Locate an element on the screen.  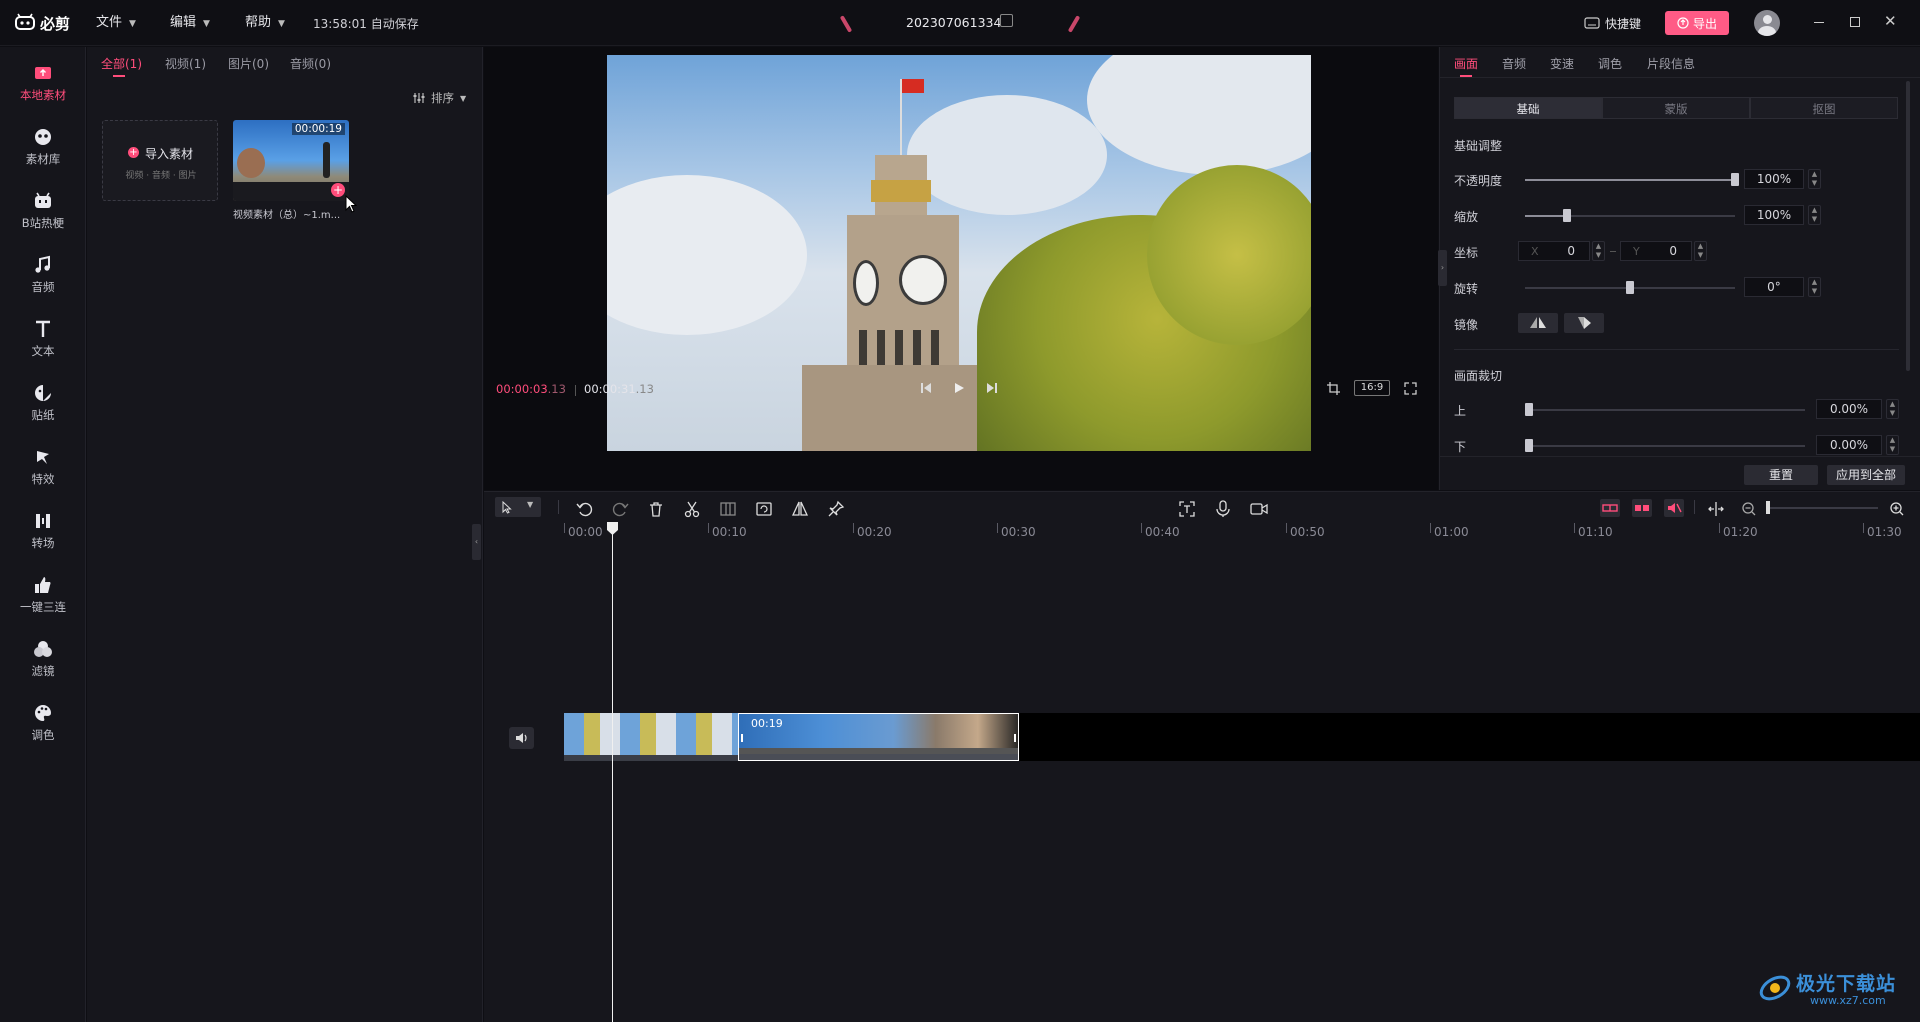
rotate-slider is located at coordinates (1630, 287).